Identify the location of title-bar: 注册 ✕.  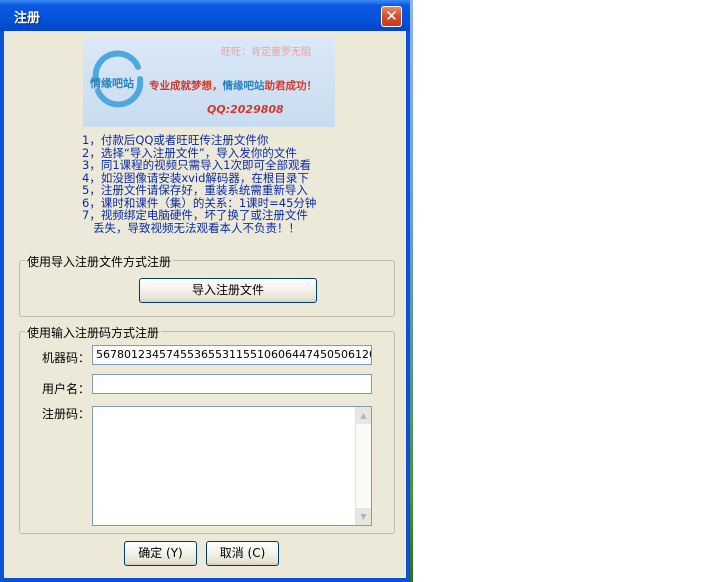
(205, 15).